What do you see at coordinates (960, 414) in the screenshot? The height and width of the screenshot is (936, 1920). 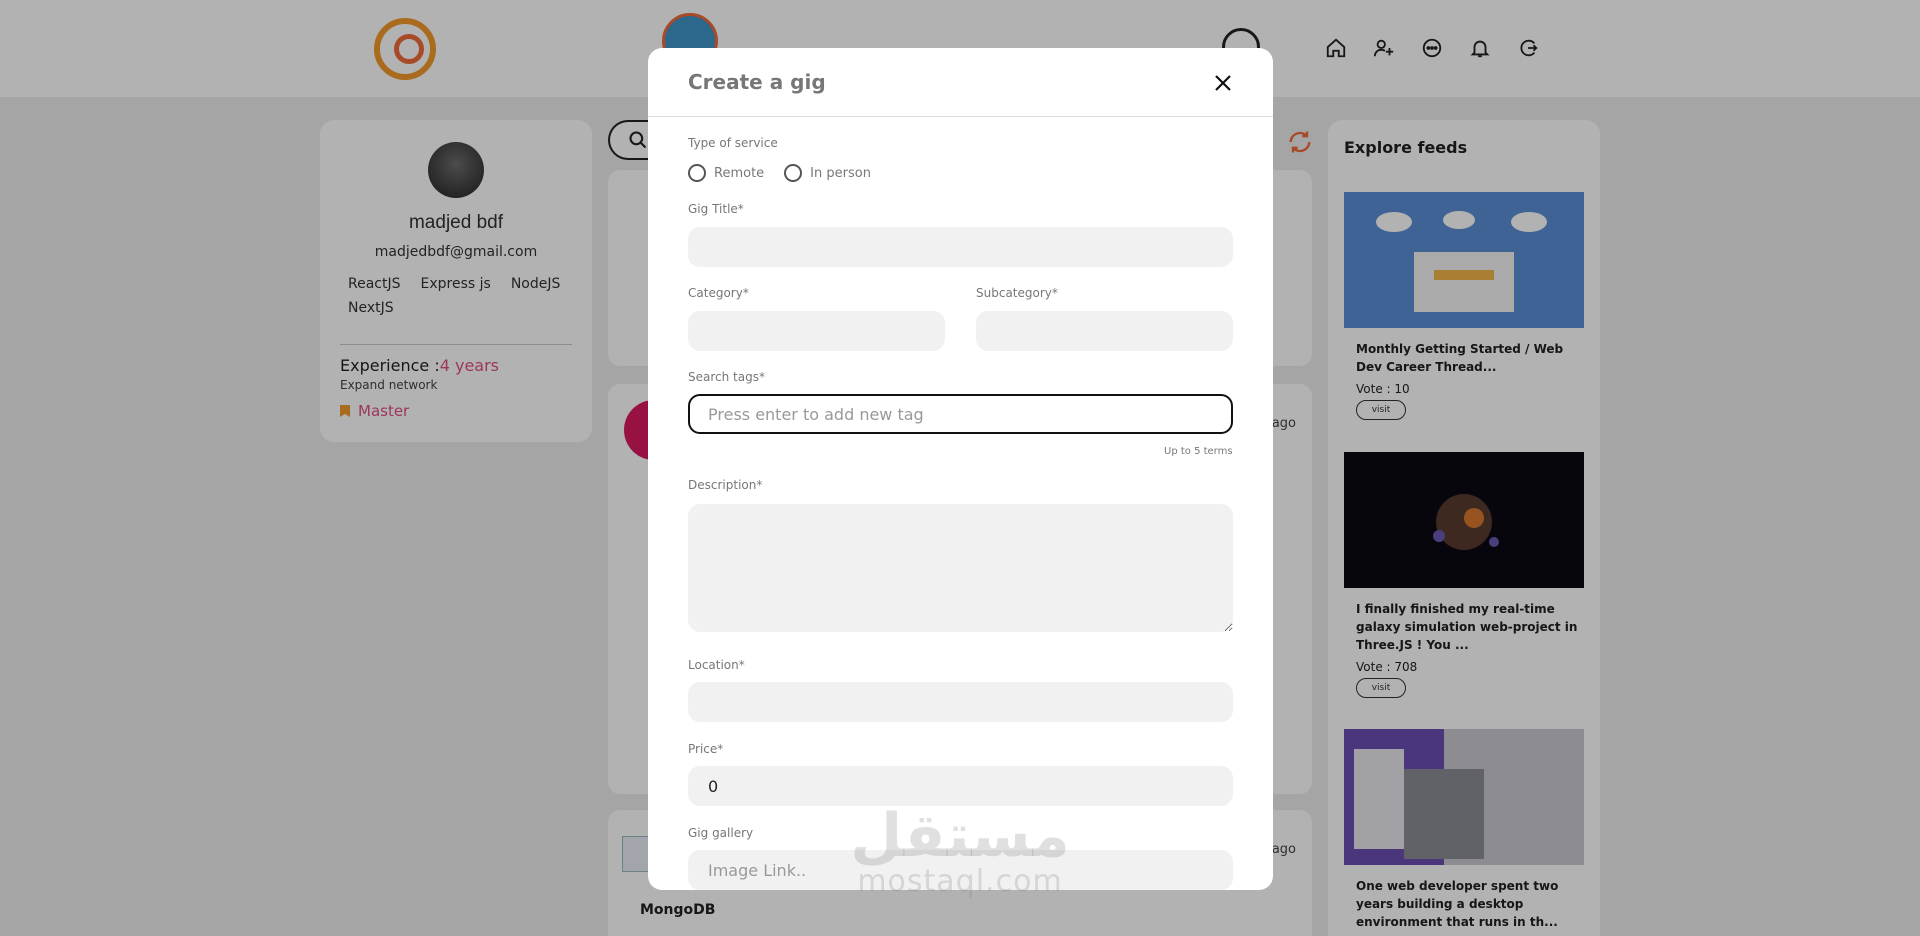 I see `tags-input` at bounding box center [960, 414].